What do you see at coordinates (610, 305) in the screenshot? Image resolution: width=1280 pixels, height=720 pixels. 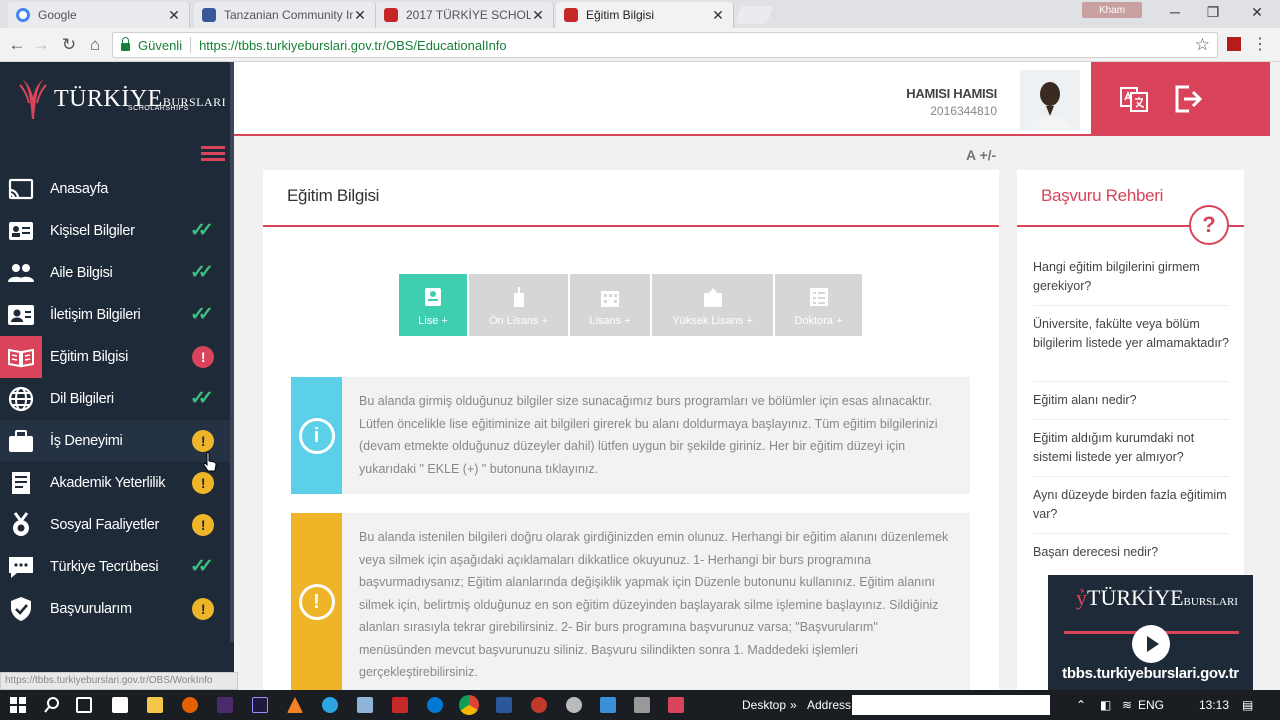 I see `level-lisans-button: Lisans +` at bounding box center [610, 305].